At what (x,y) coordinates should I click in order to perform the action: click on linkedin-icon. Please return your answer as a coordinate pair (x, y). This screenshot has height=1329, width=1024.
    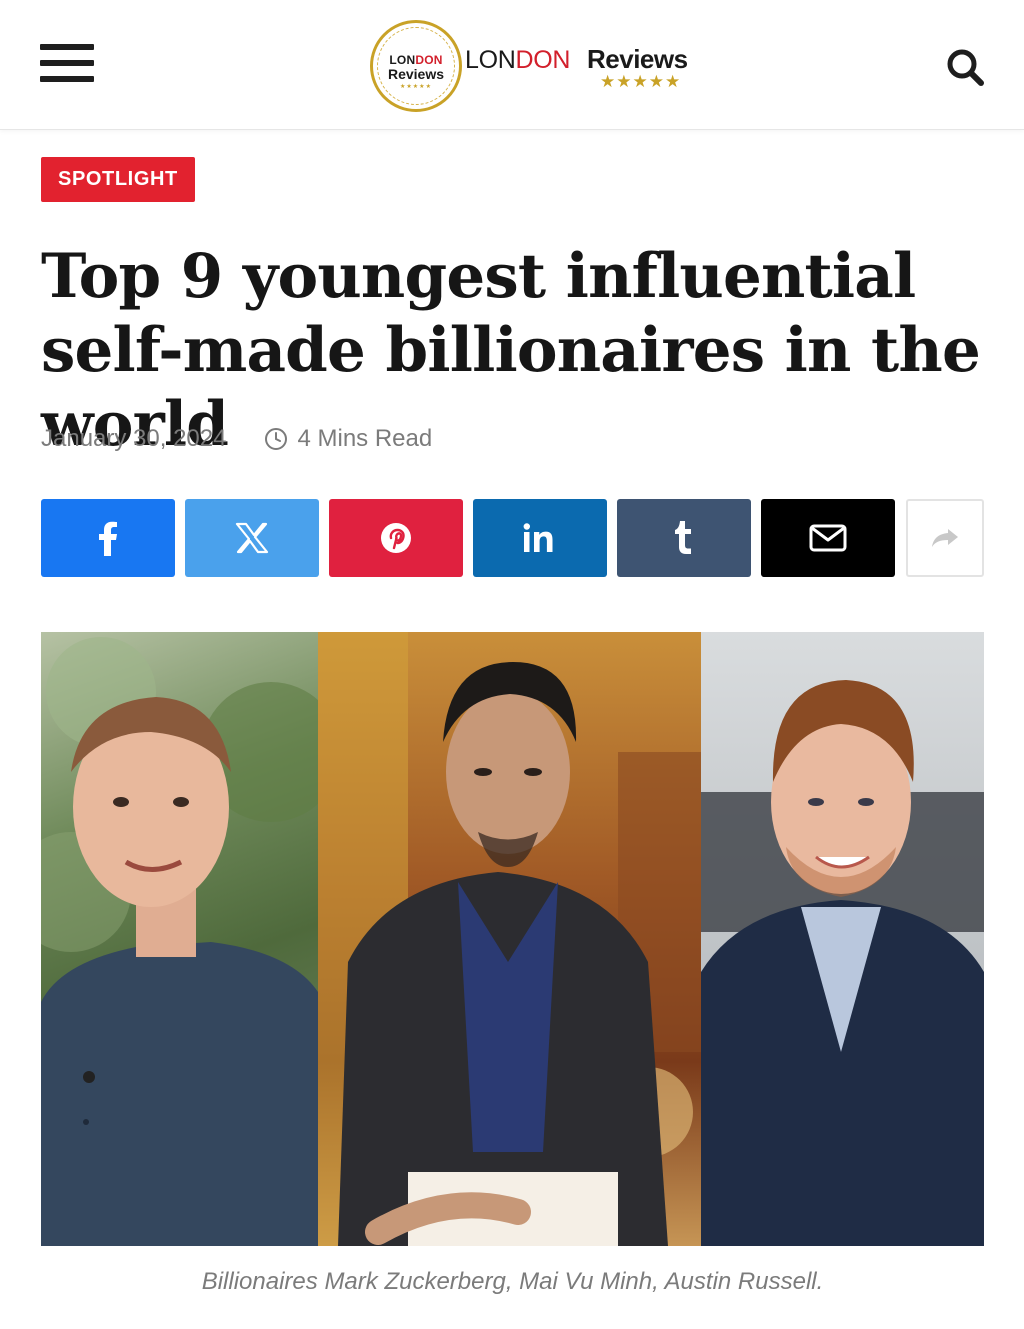
    Looking at the image, I should click on (538, 537).